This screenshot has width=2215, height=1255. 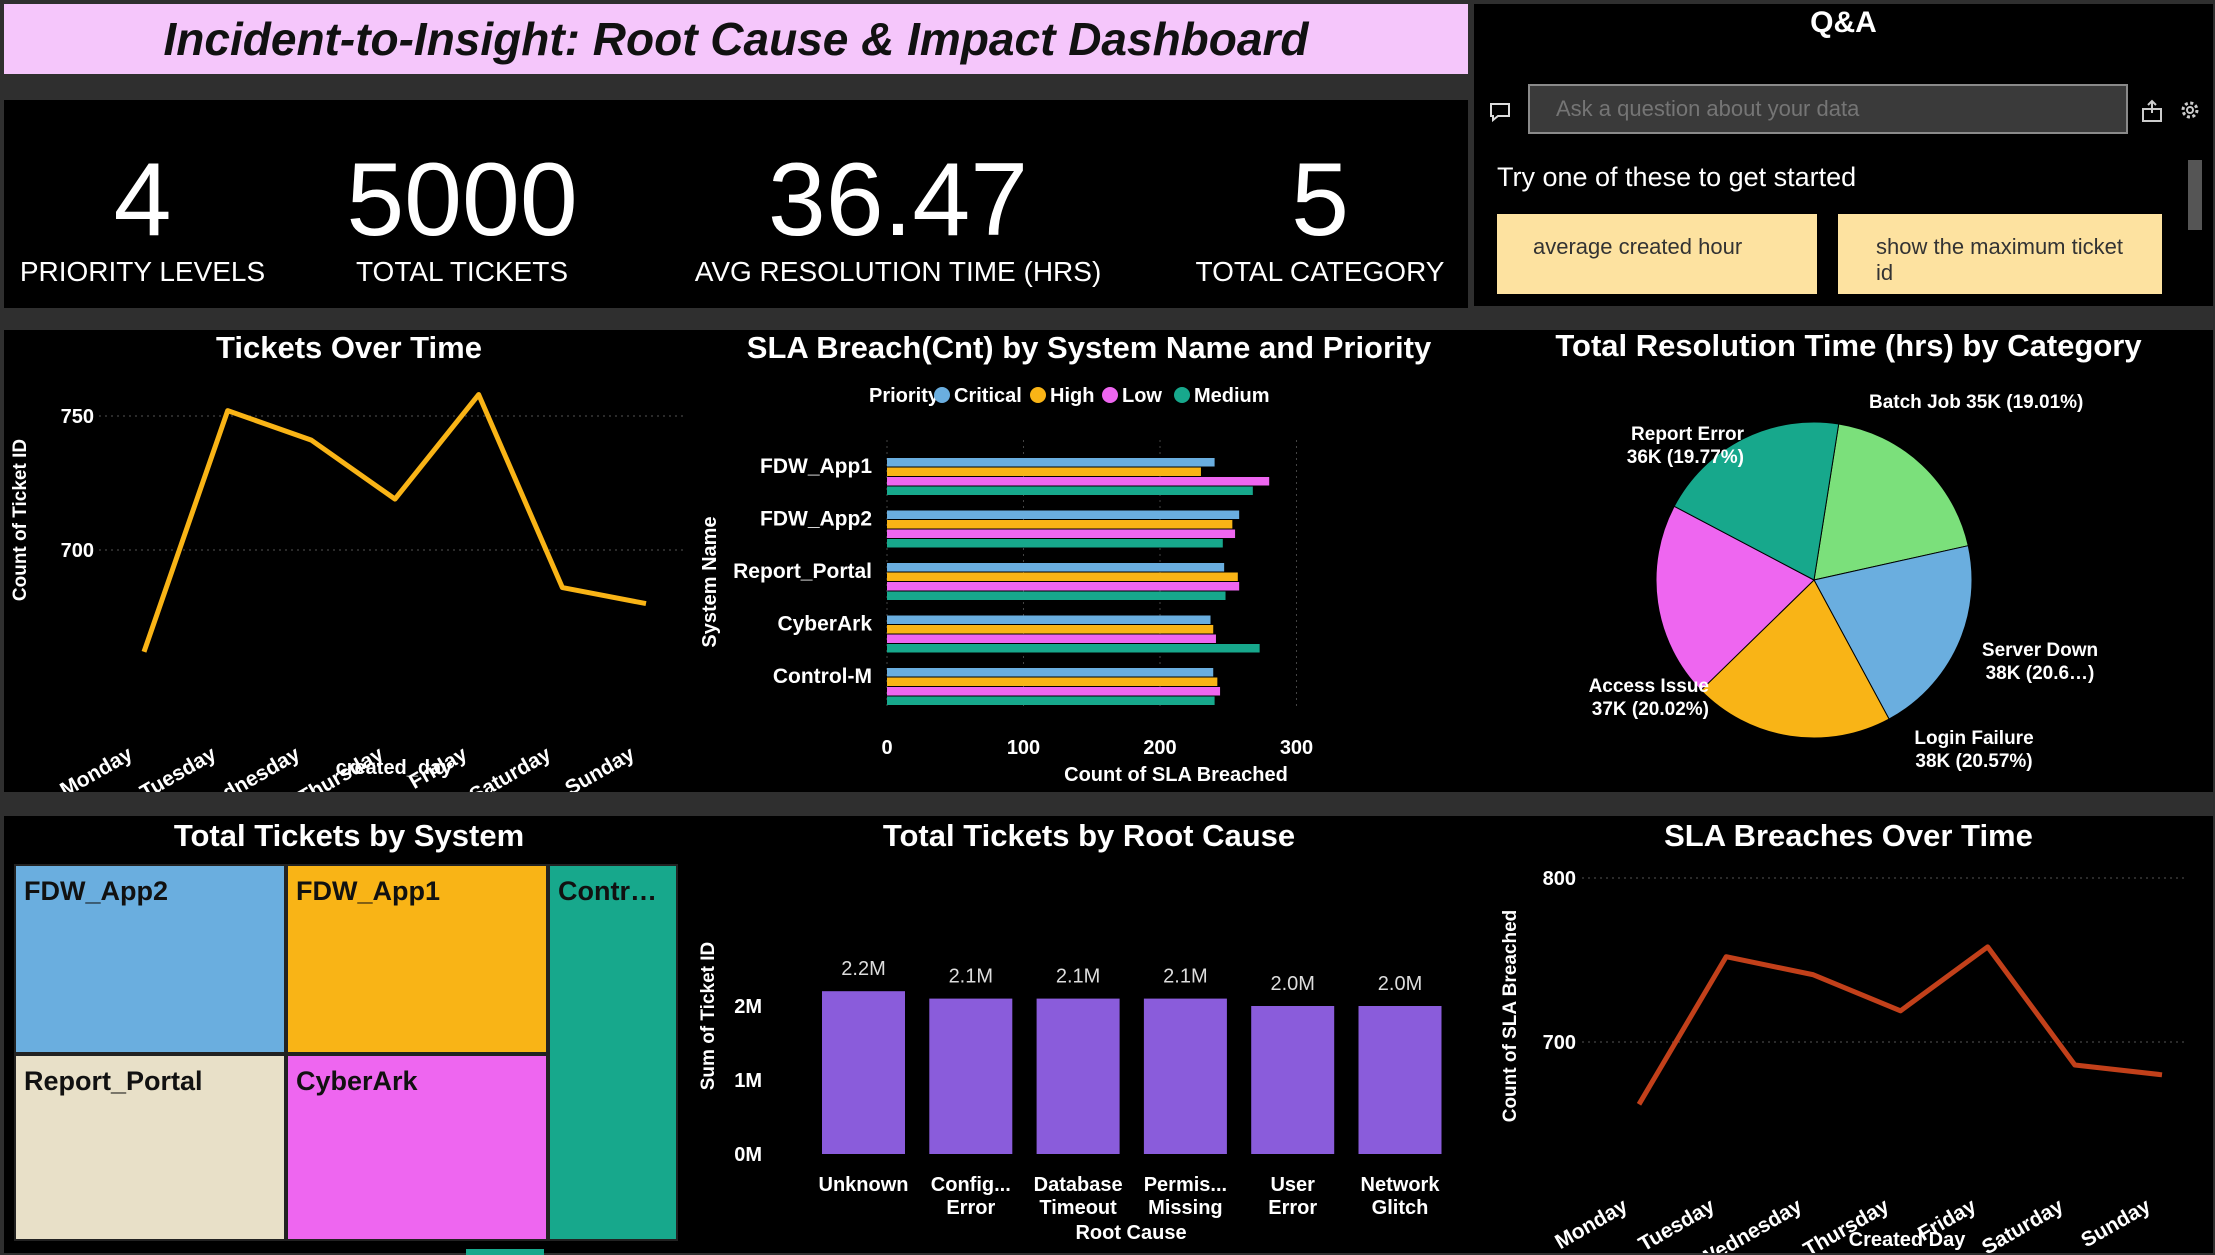 I want to click on x-tick-label: Monday, so click(x=96, y=767).